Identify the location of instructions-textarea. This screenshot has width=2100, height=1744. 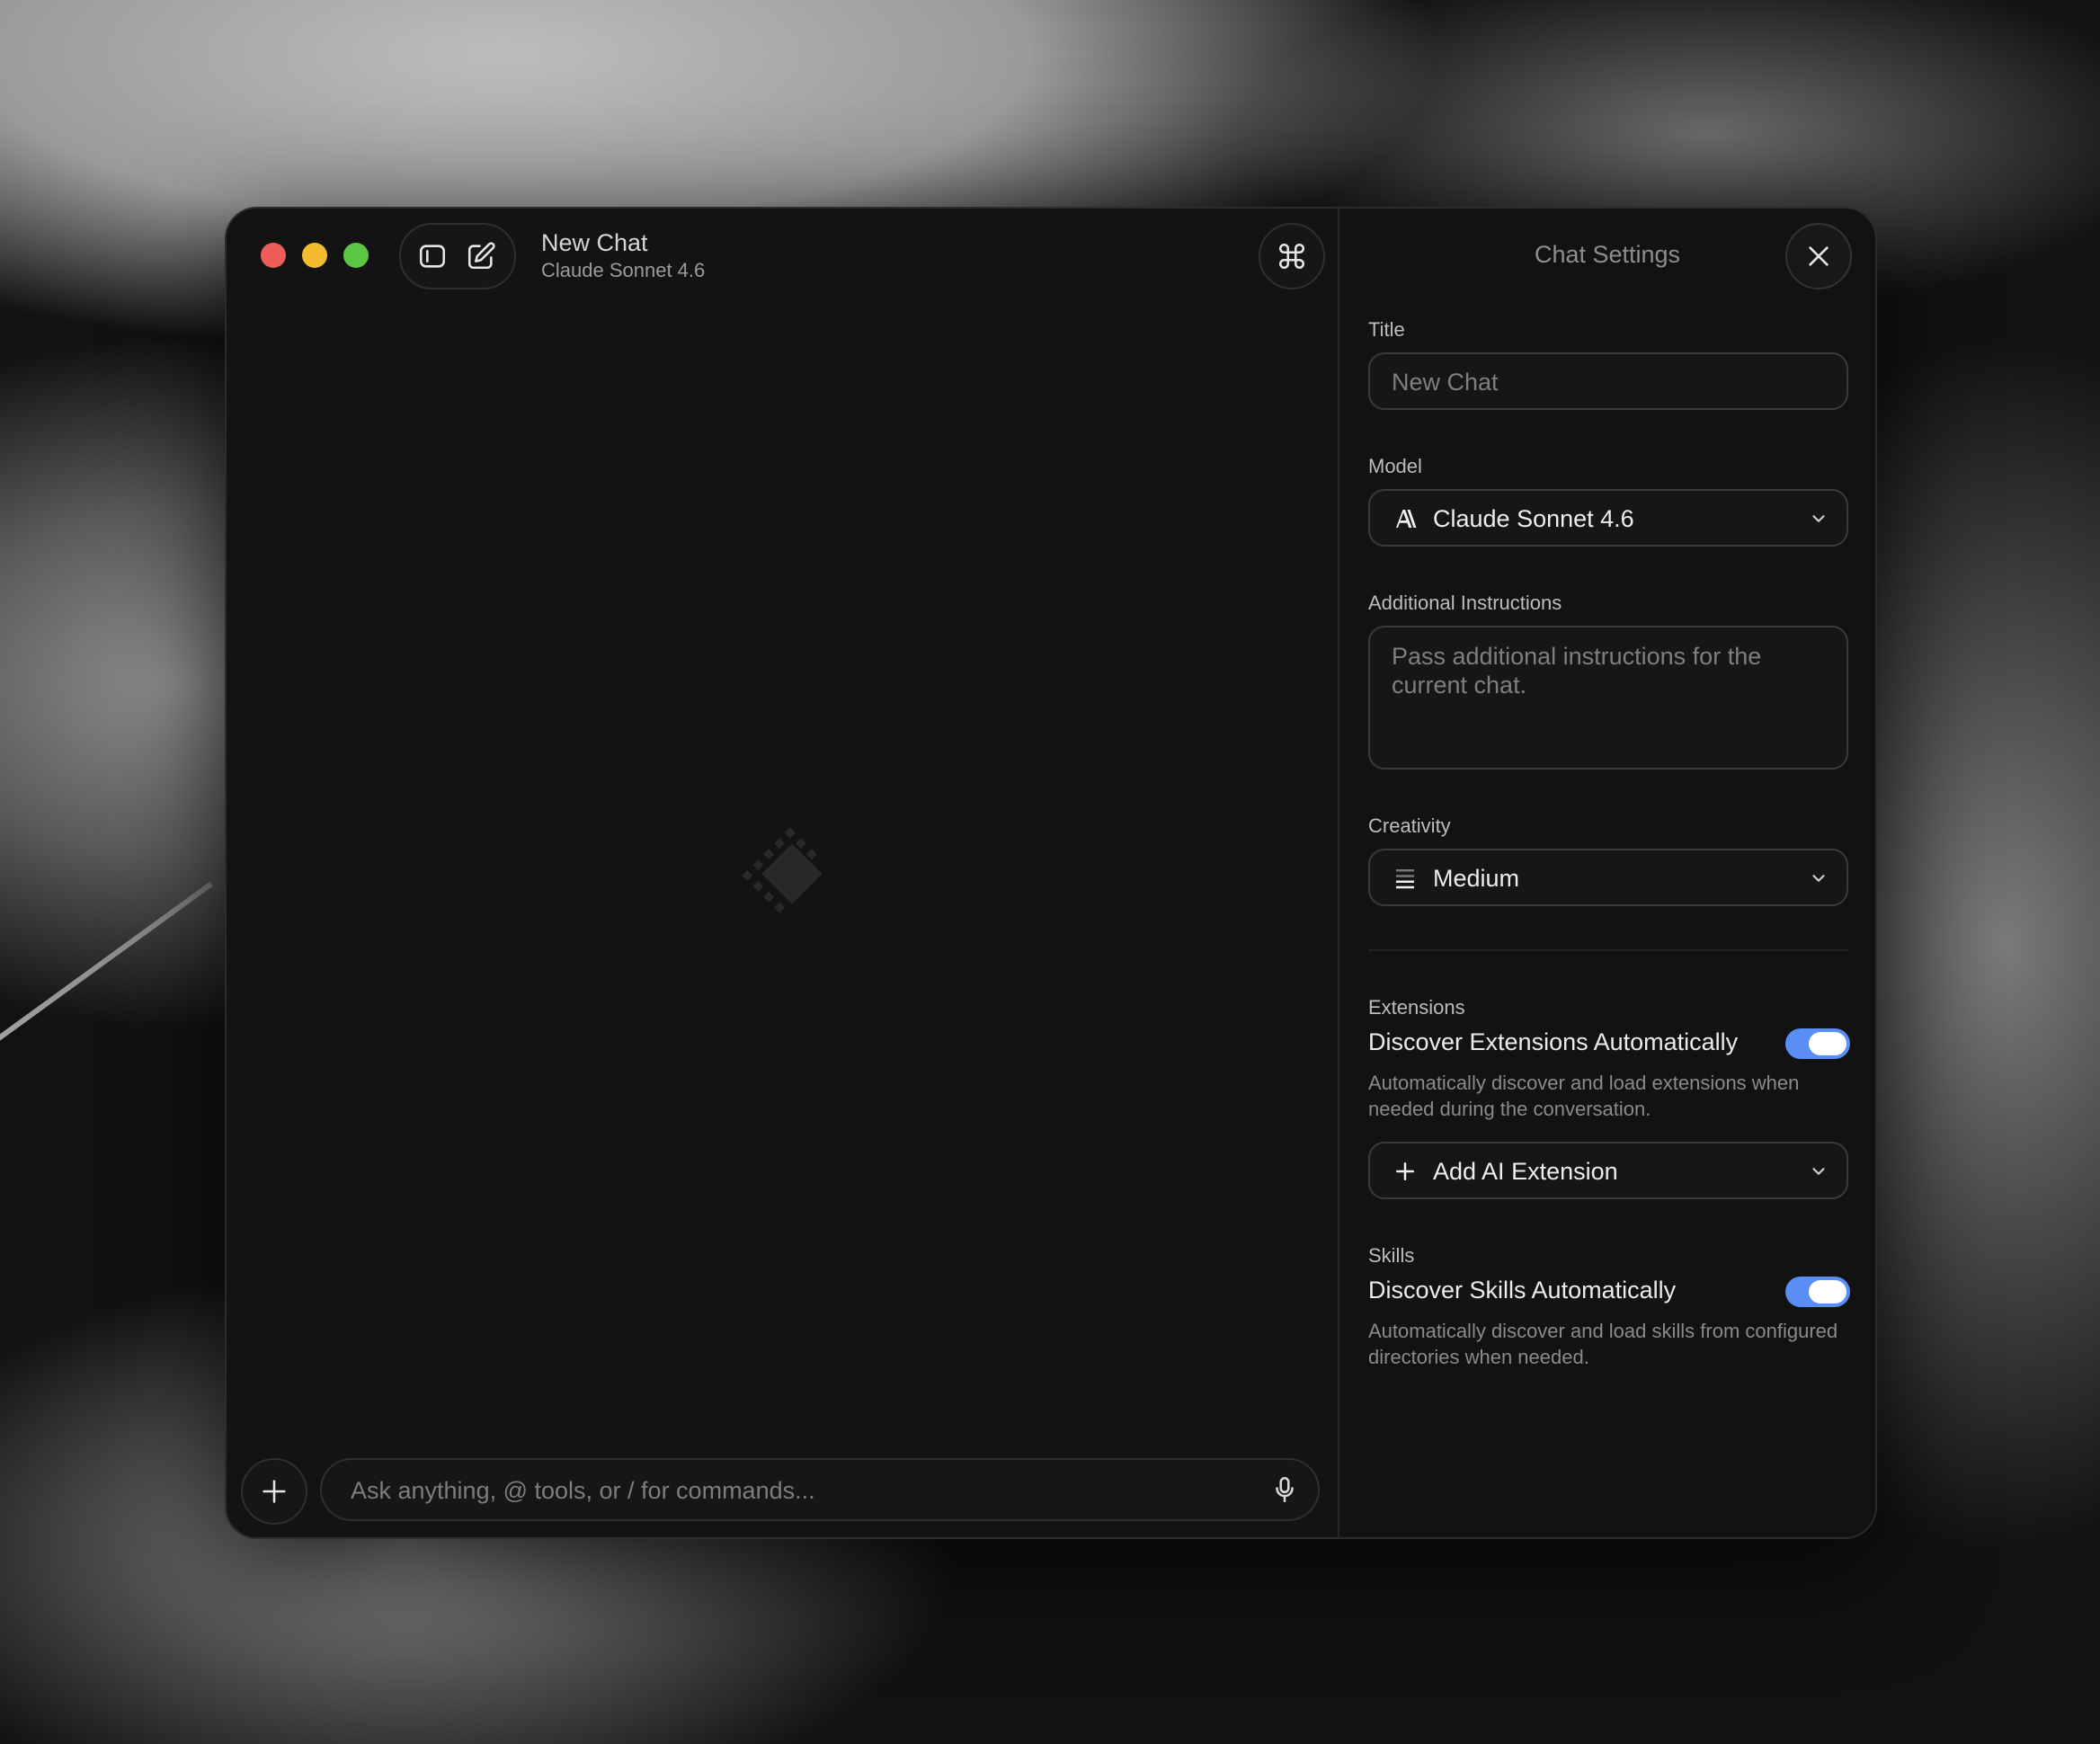
(1607, 696).